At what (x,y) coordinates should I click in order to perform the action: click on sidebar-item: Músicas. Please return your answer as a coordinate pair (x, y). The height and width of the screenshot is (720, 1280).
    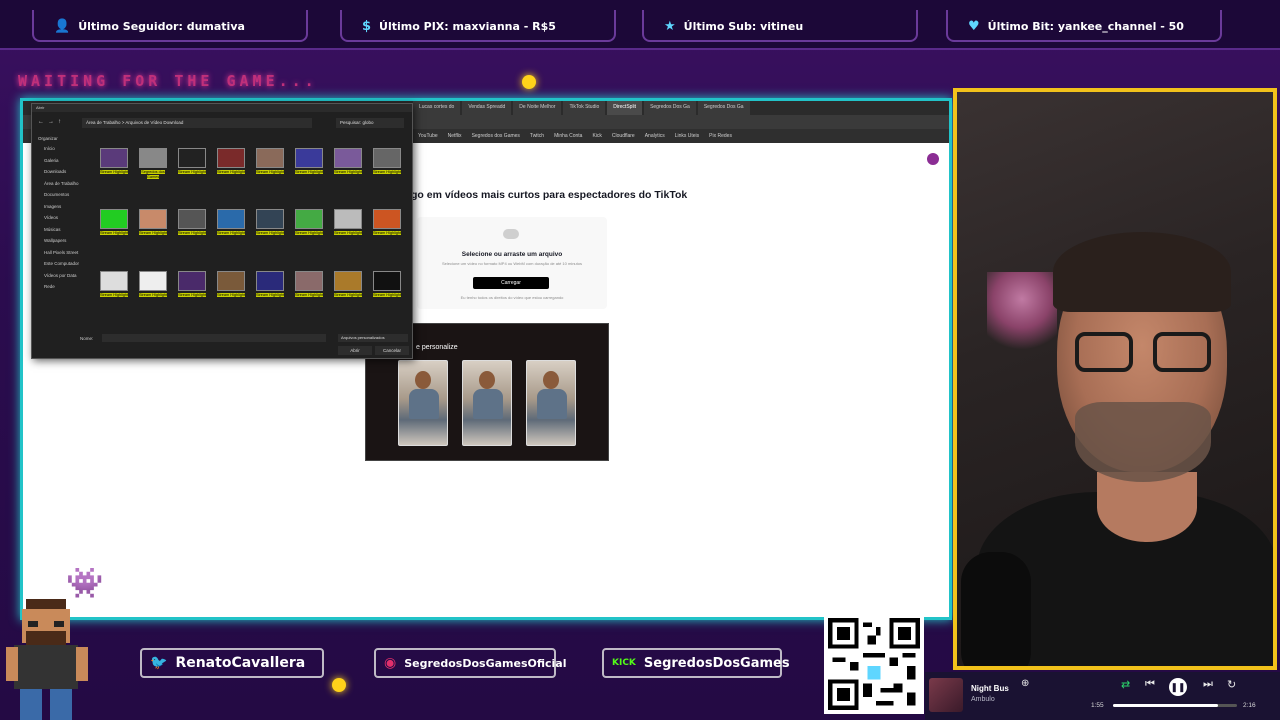
    Looking at the image, I should click on (64, 233).